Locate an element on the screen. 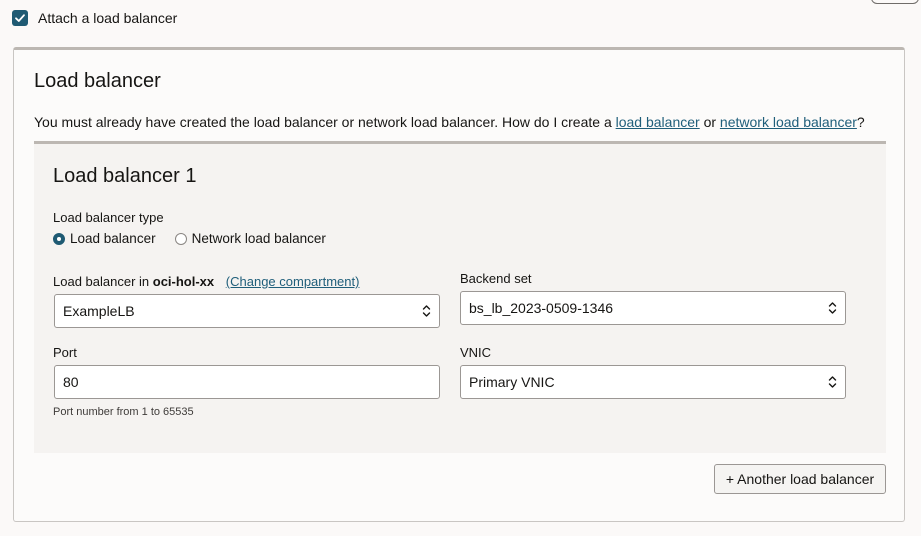 The image size is (921, 536). check-icon is located at coordinates (20, 18).